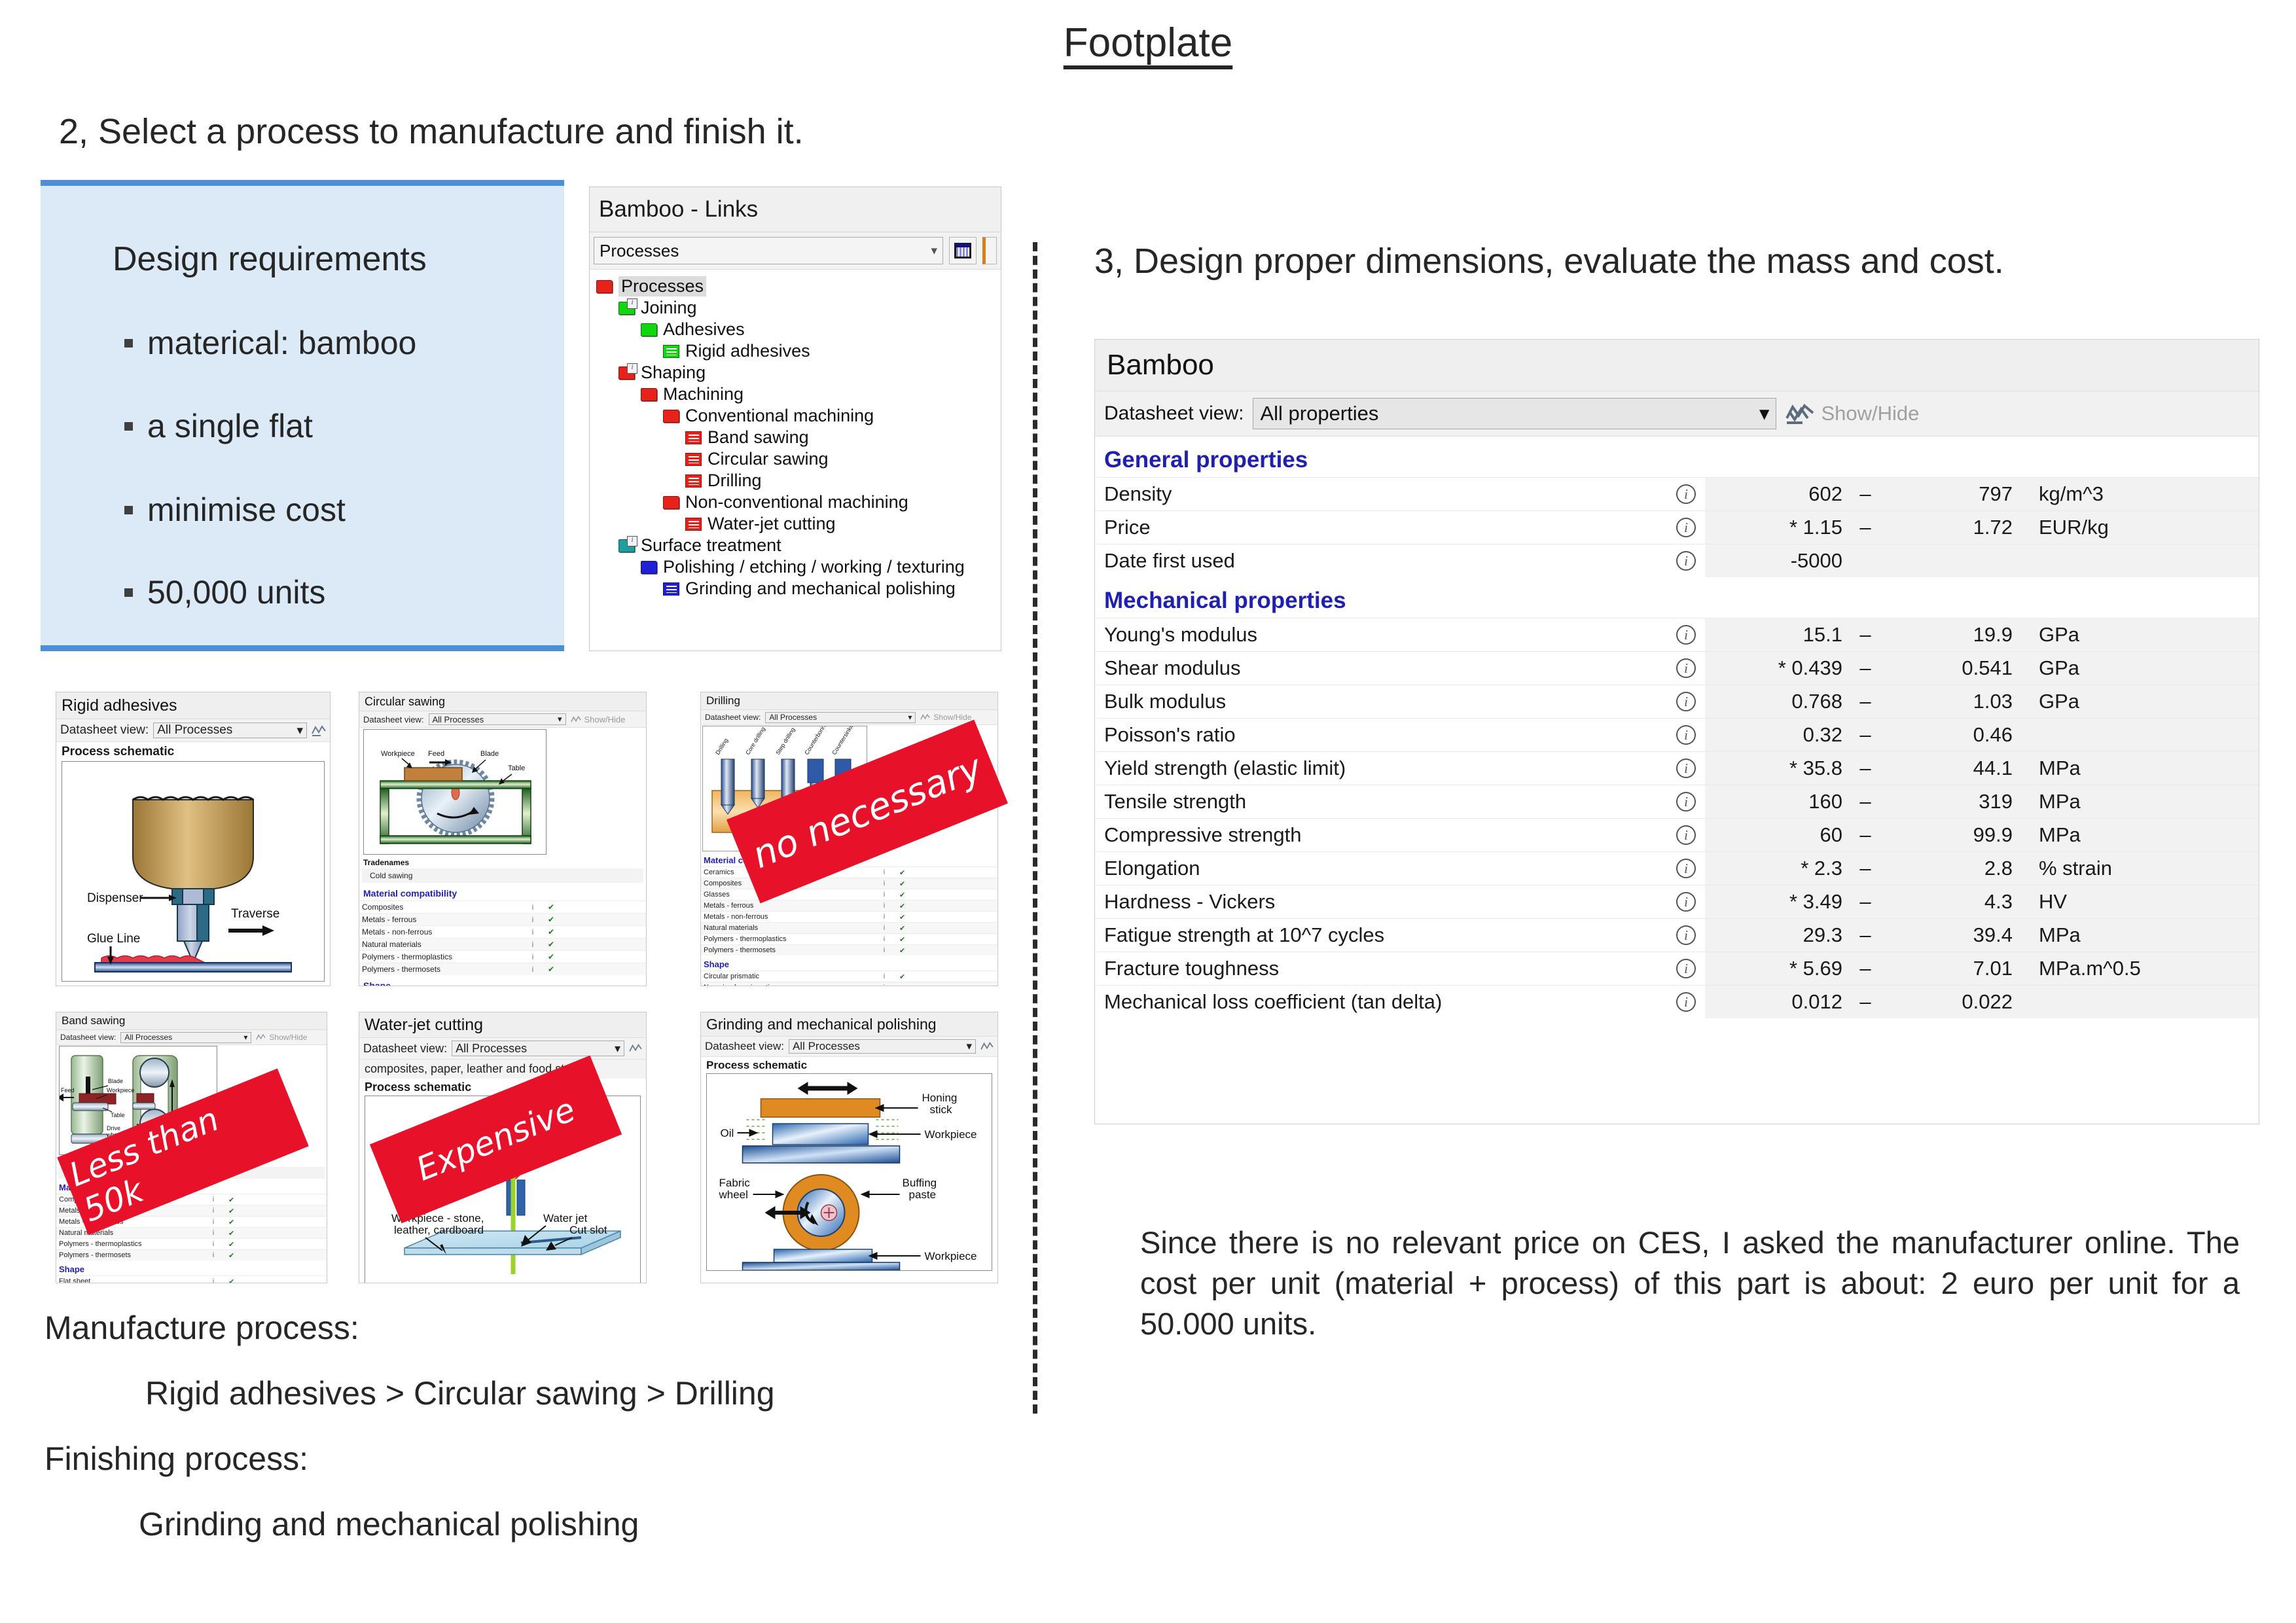 The height and width of the screenshot is (1623, 2296). What do you see at coordinates (798, 502) in the screenshot?
I see `tree-item-non-conventional-machining: Non-conventional machining` at bounding box center [798, 502].